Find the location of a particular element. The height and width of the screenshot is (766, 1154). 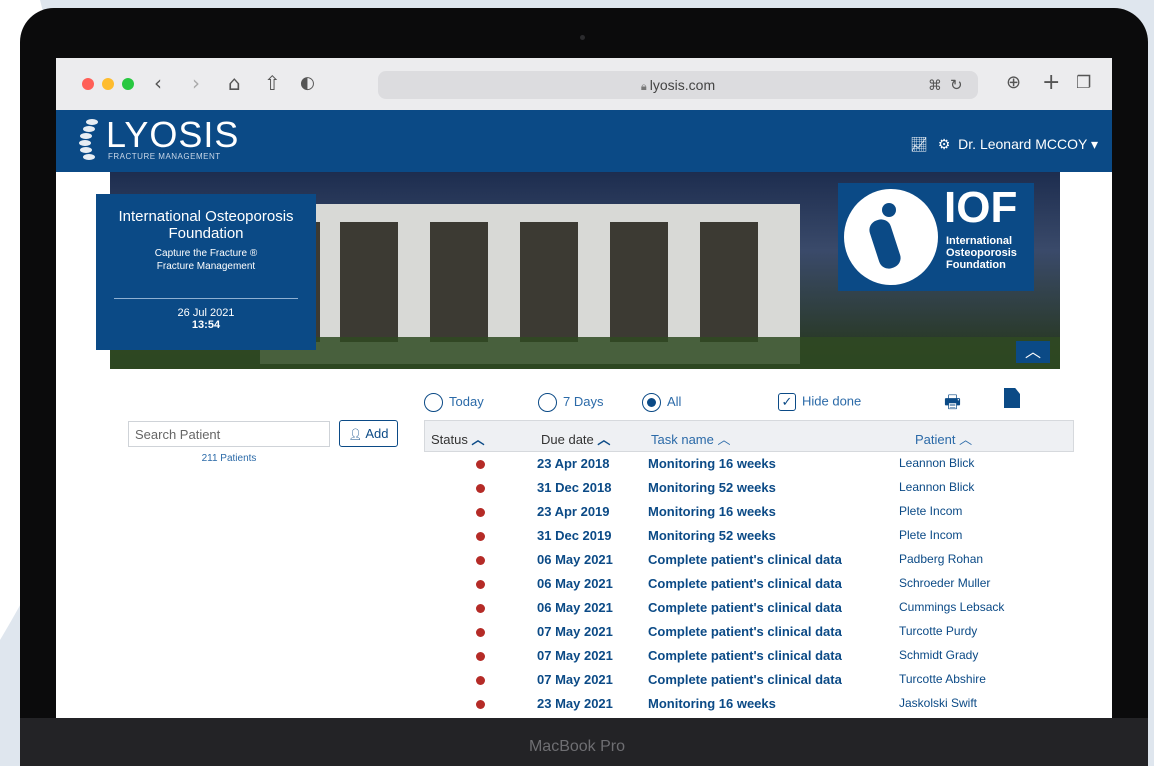

statistics-icon: 📈︎ is located at coordinates (919, 145).